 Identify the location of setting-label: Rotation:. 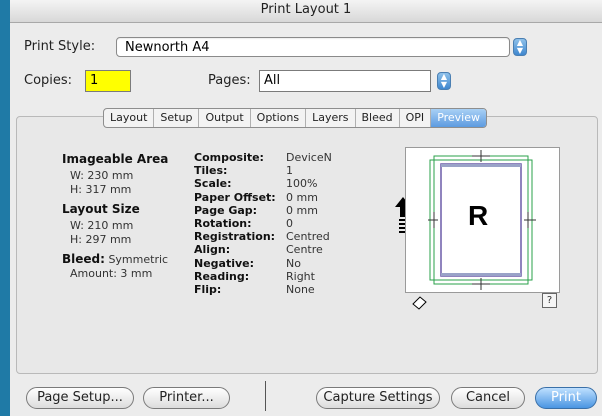
(223, 223).